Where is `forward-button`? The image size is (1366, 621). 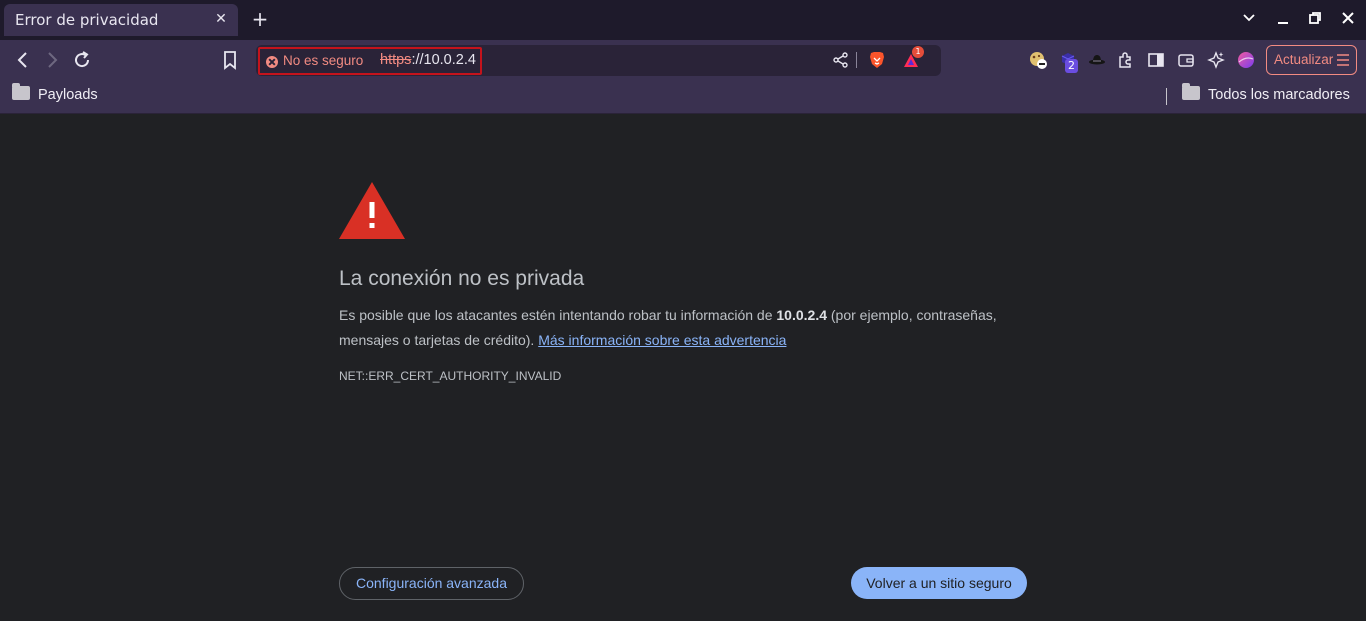
forward-button is located at coordinates (52, 60).